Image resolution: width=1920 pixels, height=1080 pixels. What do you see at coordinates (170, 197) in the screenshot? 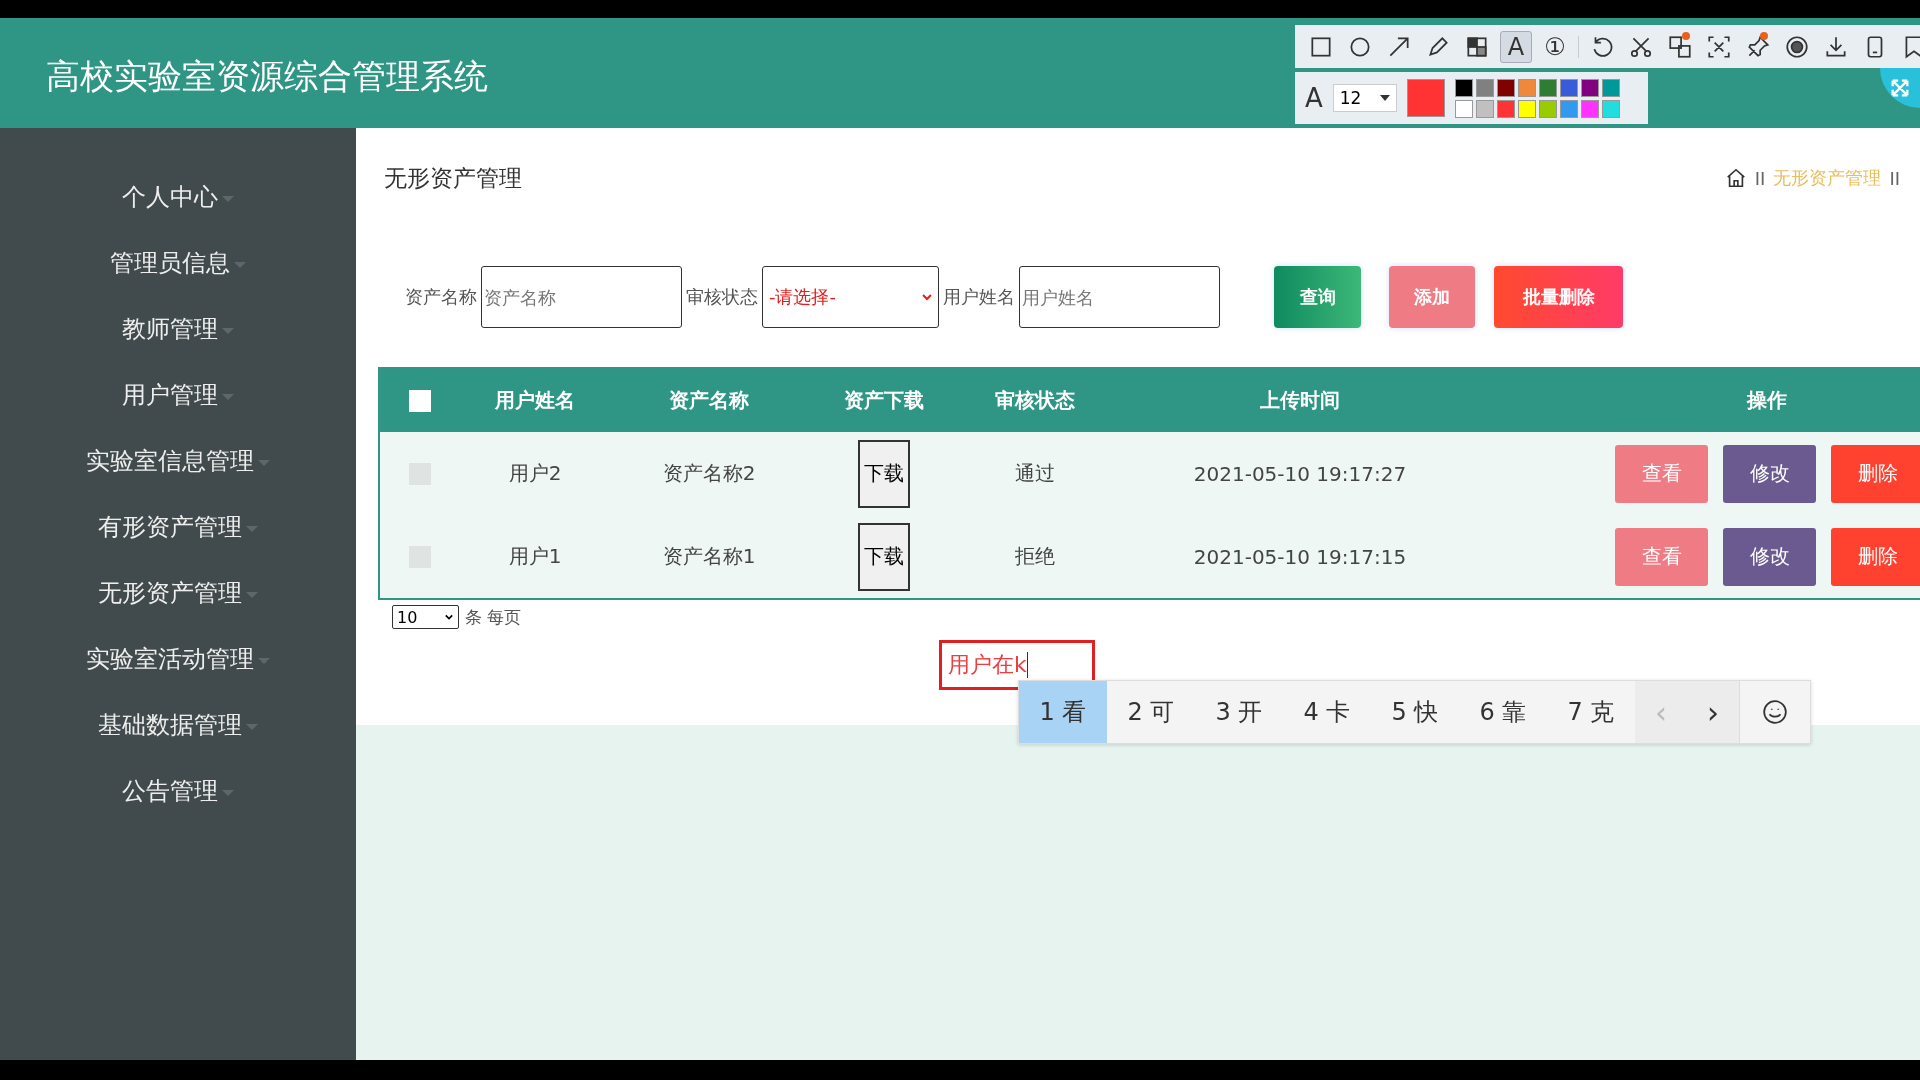
I see `sidebar-item: 个人中心` at bounding box center [170, 197].